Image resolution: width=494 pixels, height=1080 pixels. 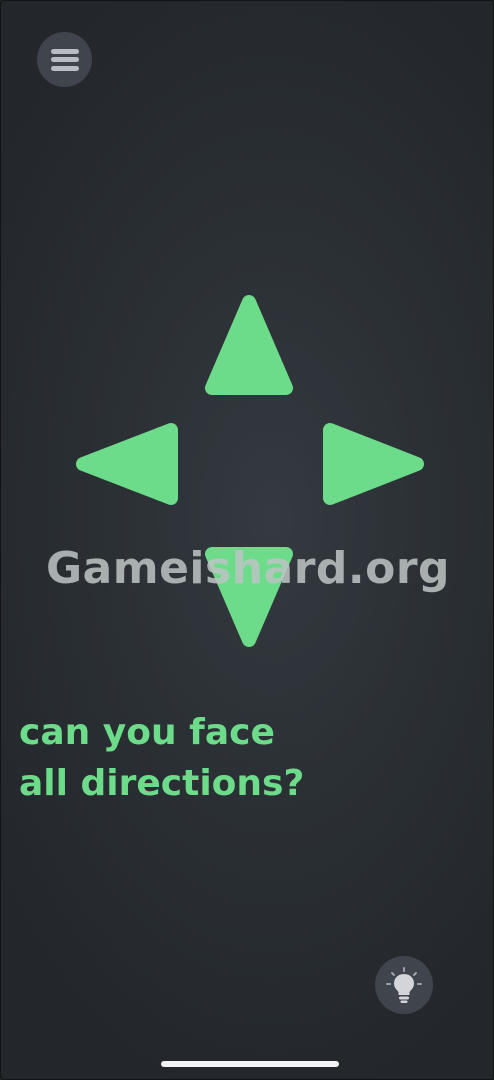 I want to click on prompt-line-2: all directions?, so click(x=162, y=783).